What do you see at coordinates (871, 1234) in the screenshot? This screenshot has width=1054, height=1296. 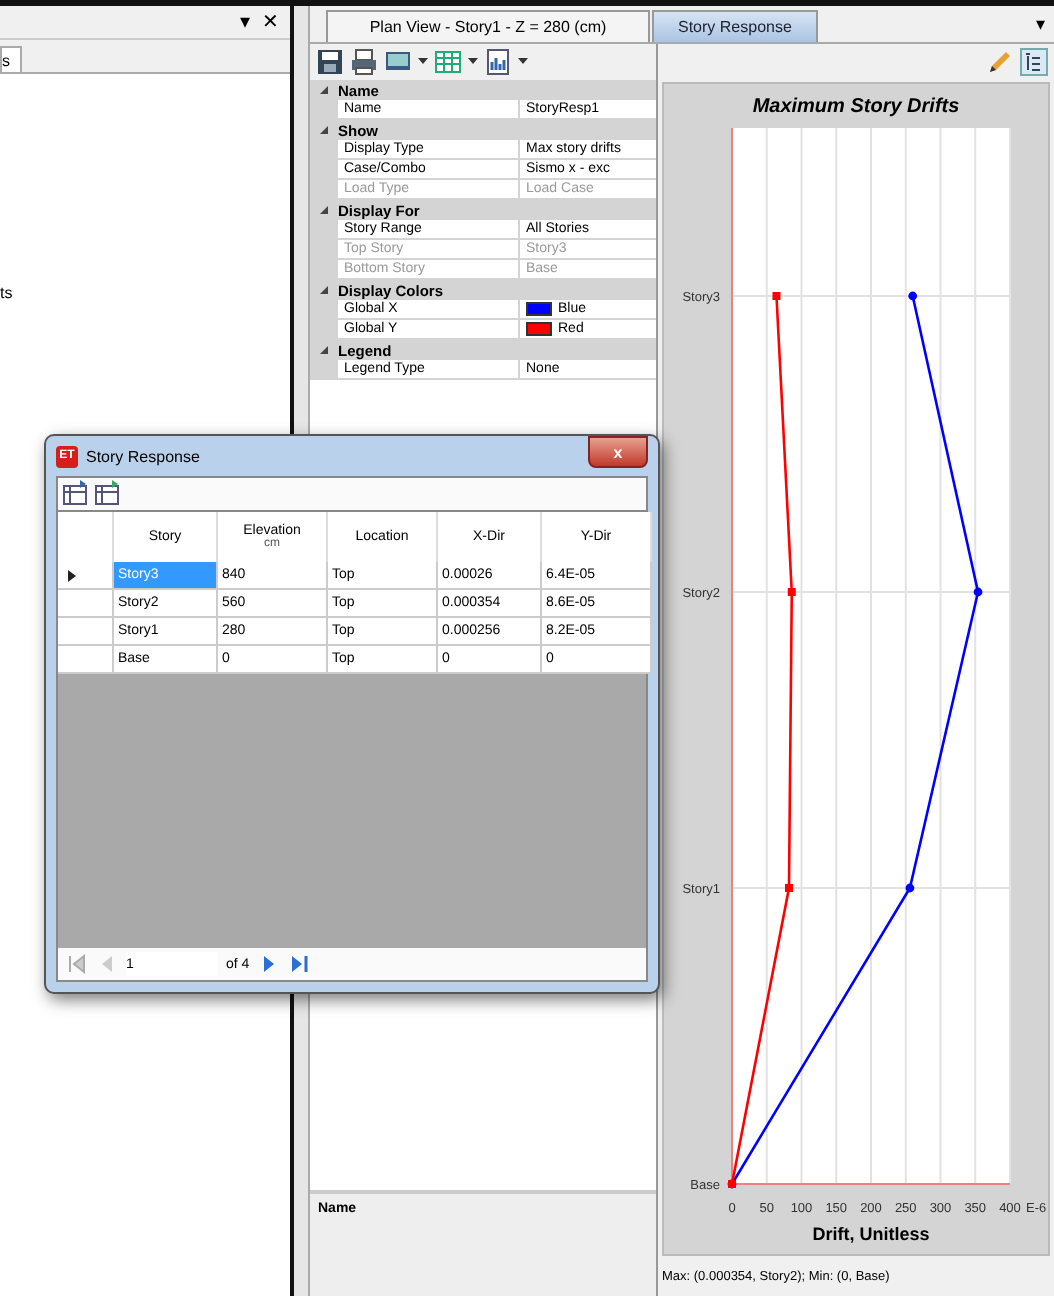 I see `axis-title: Drift, Unitless` at bounding box center [871, 1234].